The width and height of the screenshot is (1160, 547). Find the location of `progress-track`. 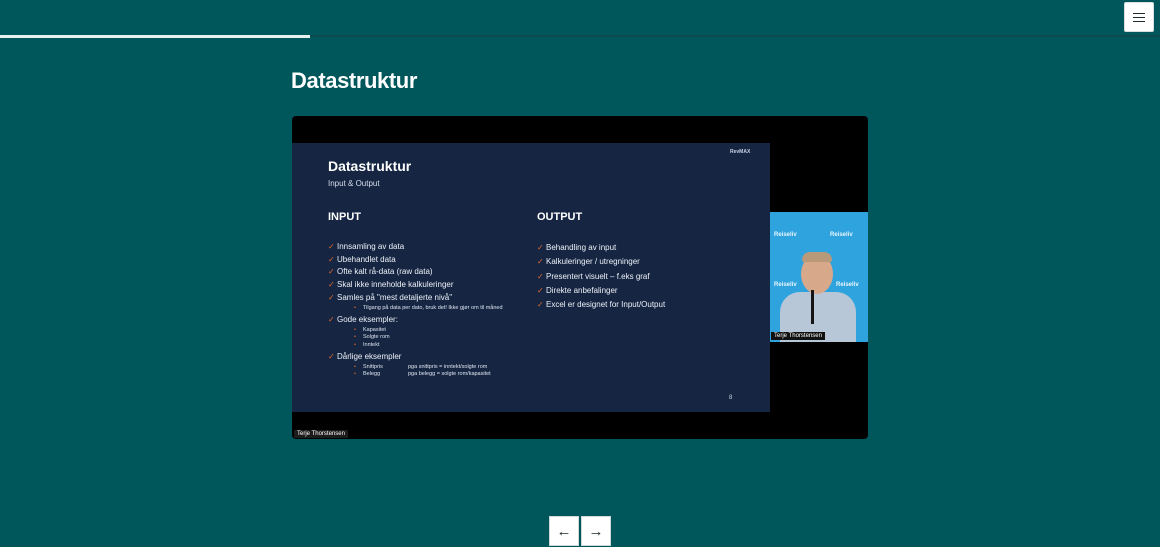

progress-track is located at coordinates (580, 36).